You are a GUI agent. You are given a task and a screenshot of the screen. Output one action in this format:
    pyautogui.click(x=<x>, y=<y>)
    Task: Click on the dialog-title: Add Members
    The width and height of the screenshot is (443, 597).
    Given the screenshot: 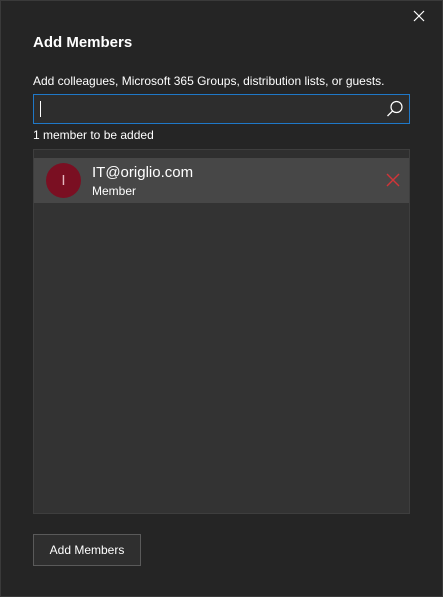 What is the action you would take?
    pyautogui.click(x=83, y=42)
    